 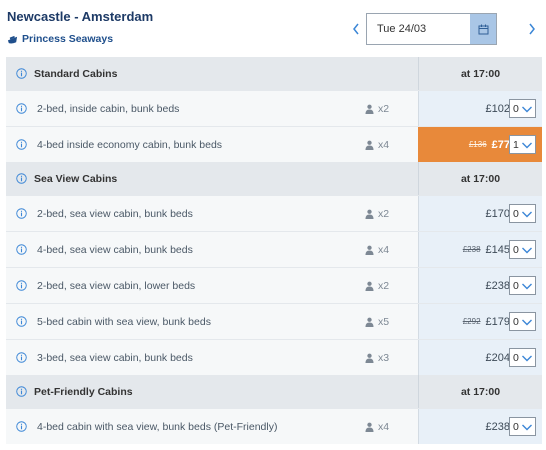 What do you see at coordinates (515, 145) in the screenshot?
I see `quantity-value: 1` at bounding box center [515, 145].